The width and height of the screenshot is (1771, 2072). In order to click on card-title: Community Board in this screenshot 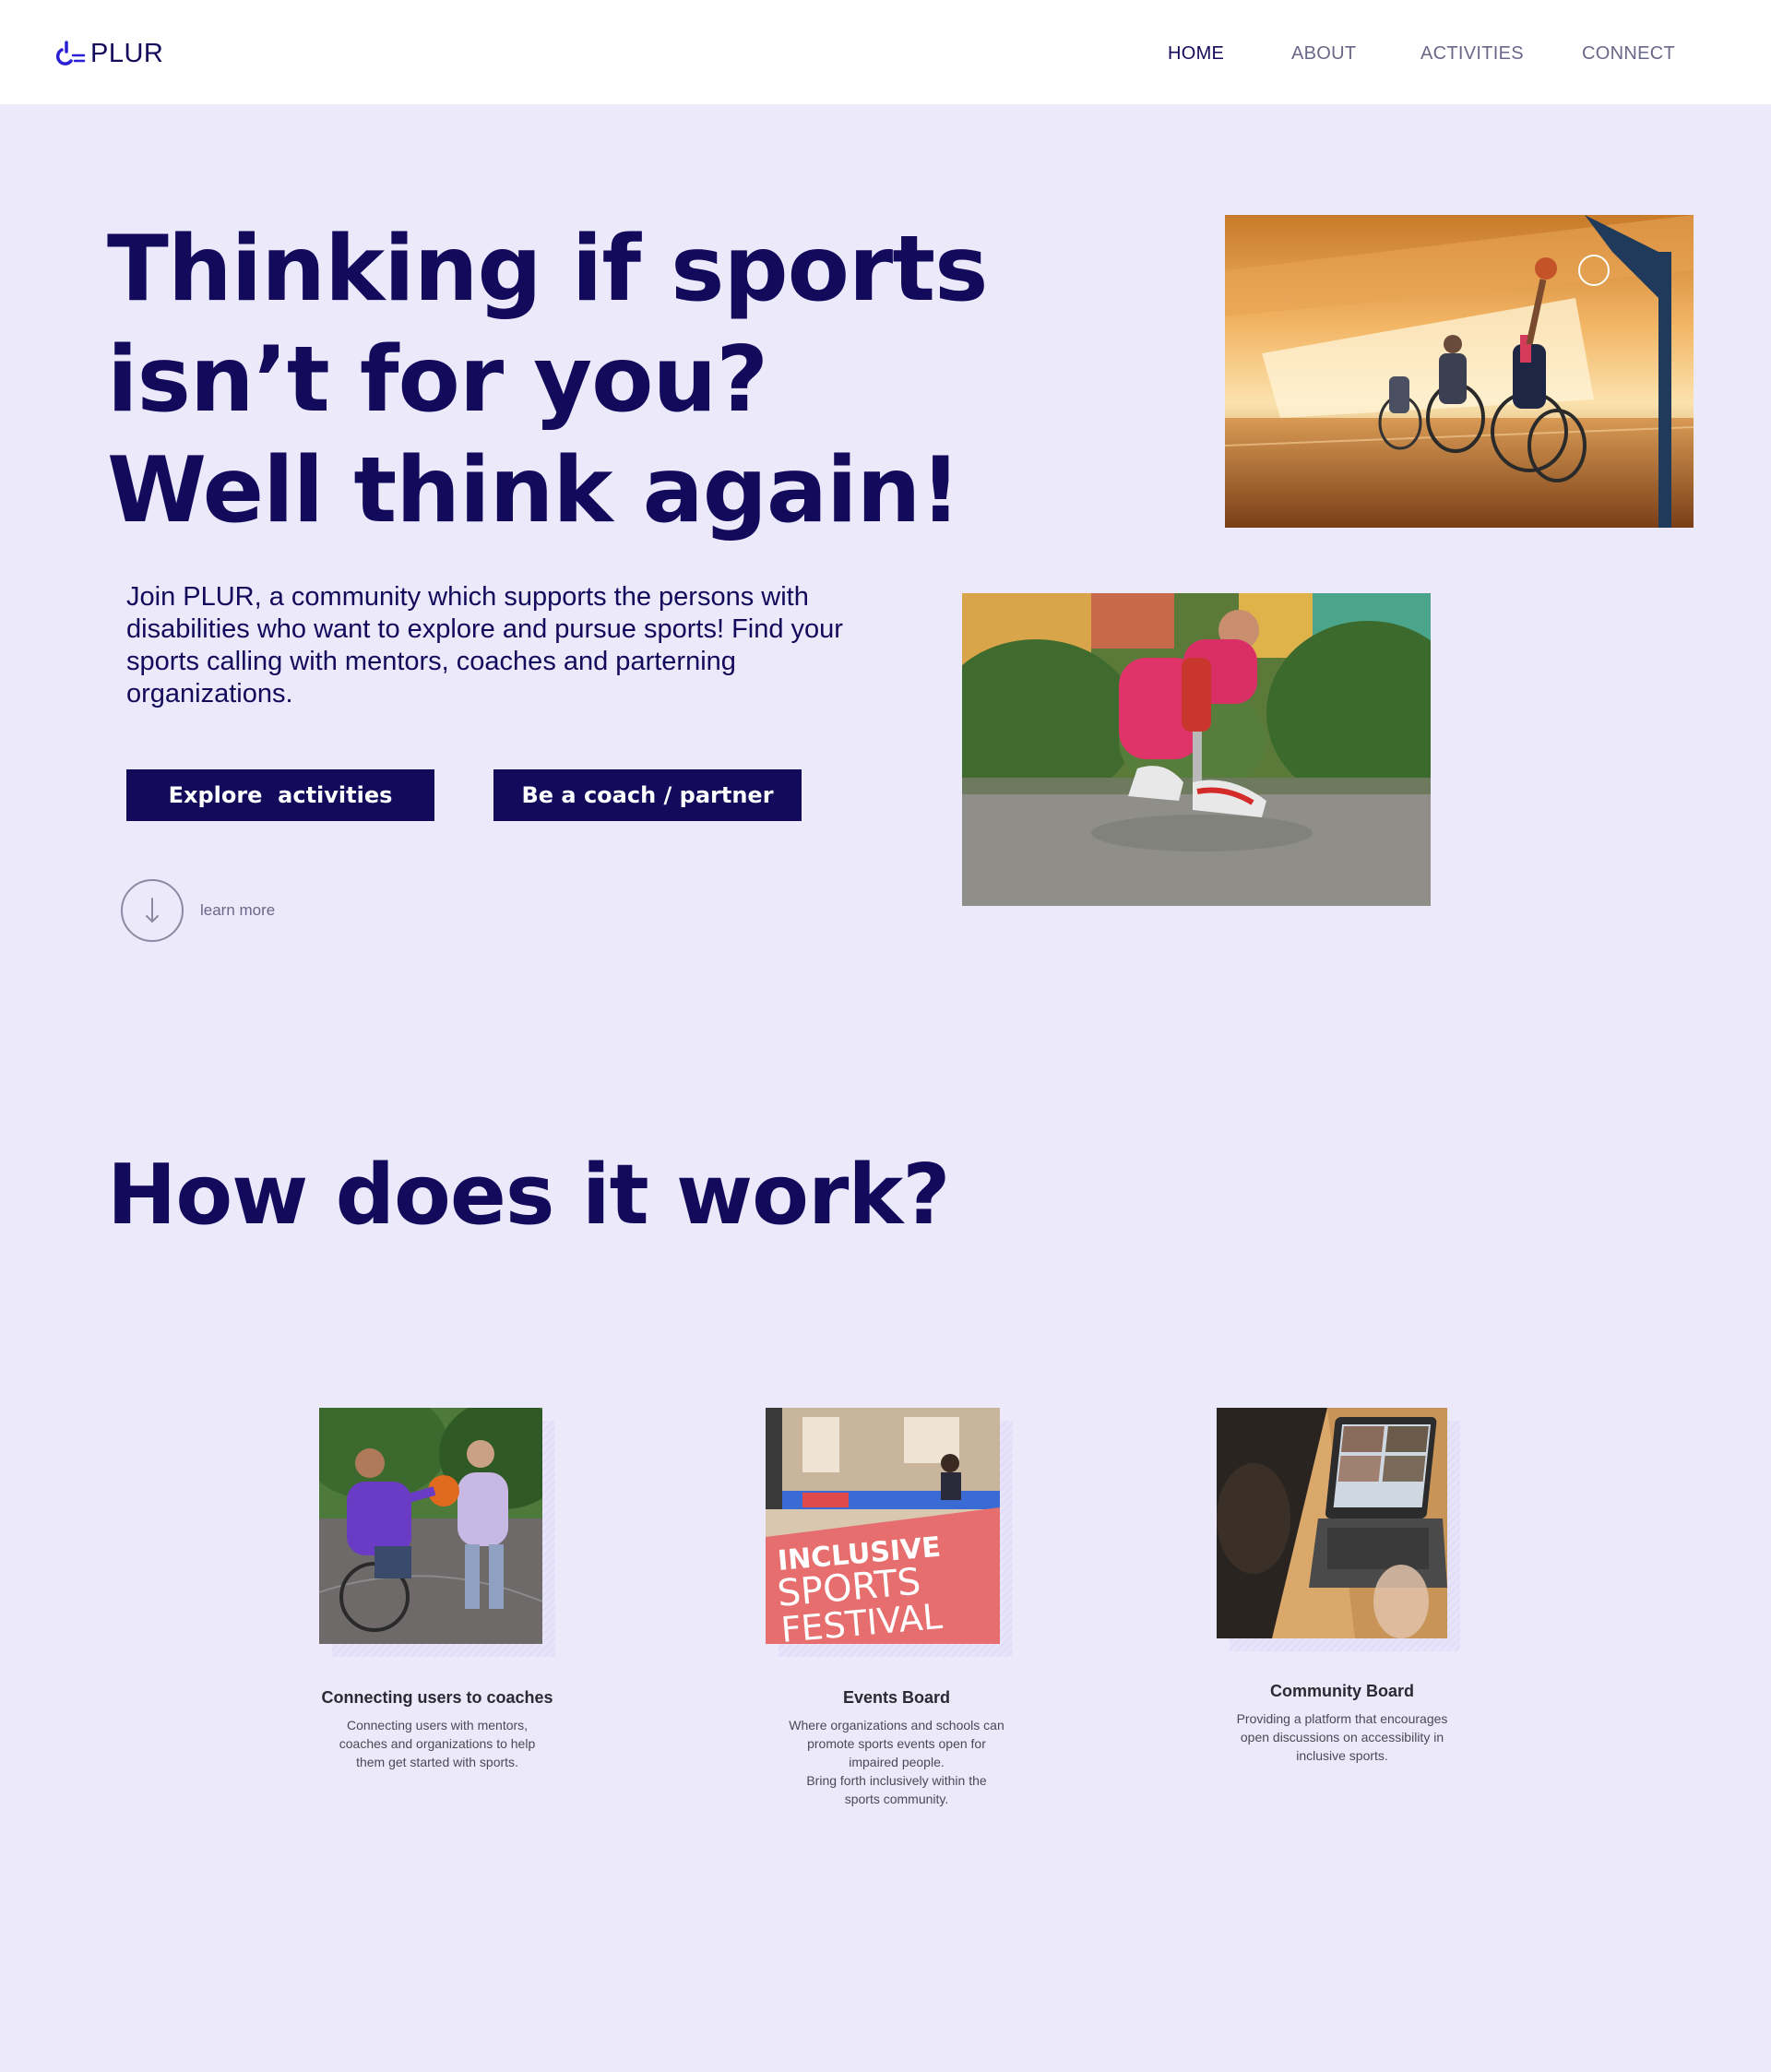, I will do `click(1341, 1691)`.